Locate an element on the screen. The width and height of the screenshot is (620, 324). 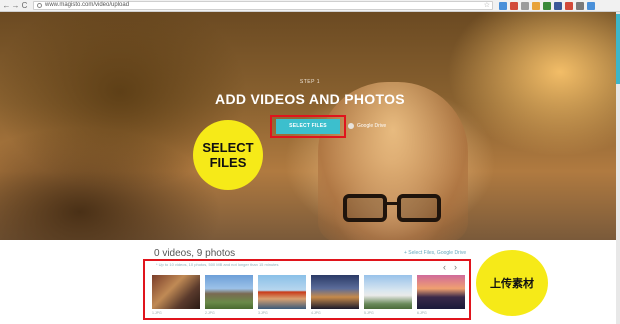
scrollbar-thumb is located at coordinates (618, 49).